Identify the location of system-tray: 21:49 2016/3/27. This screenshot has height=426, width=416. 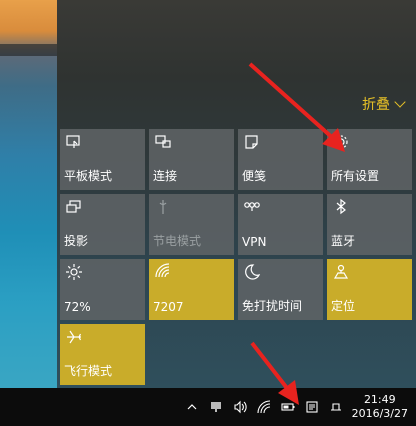
(298, 407).